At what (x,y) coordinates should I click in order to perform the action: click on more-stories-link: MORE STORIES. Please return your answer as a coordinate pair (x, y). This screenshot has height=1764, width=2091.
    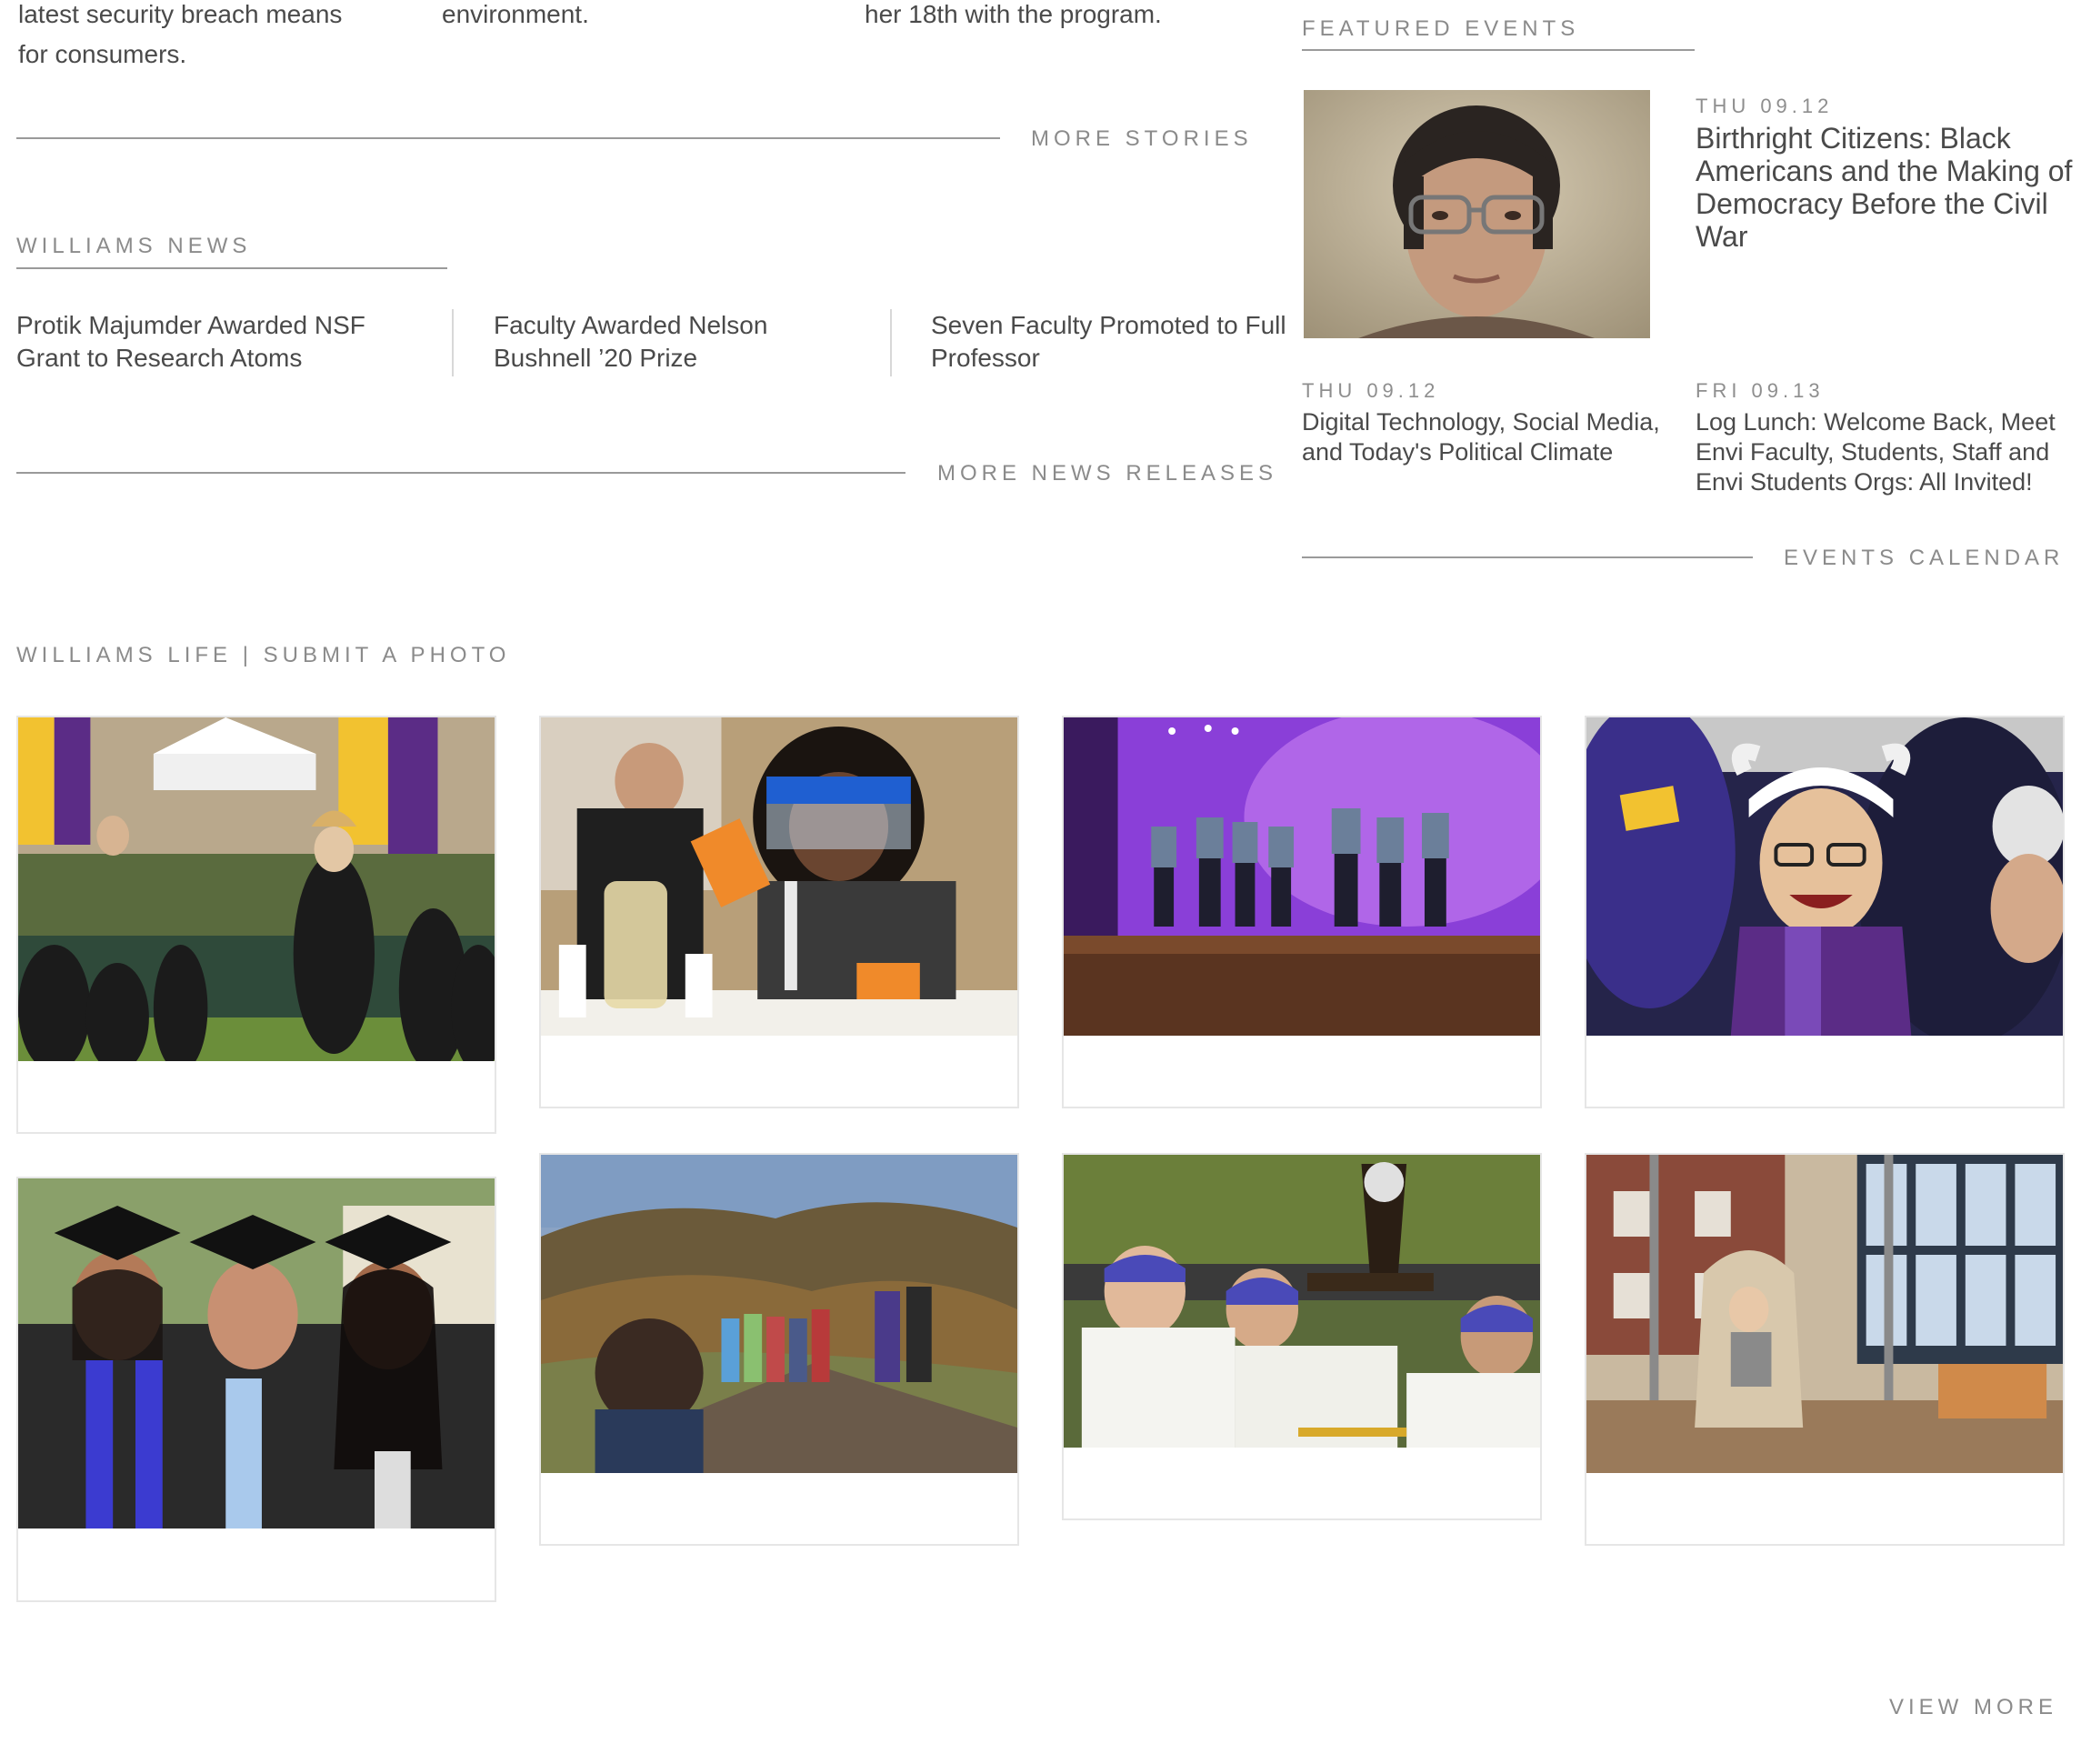
    Looking at the image, I should click on (1142, 139).